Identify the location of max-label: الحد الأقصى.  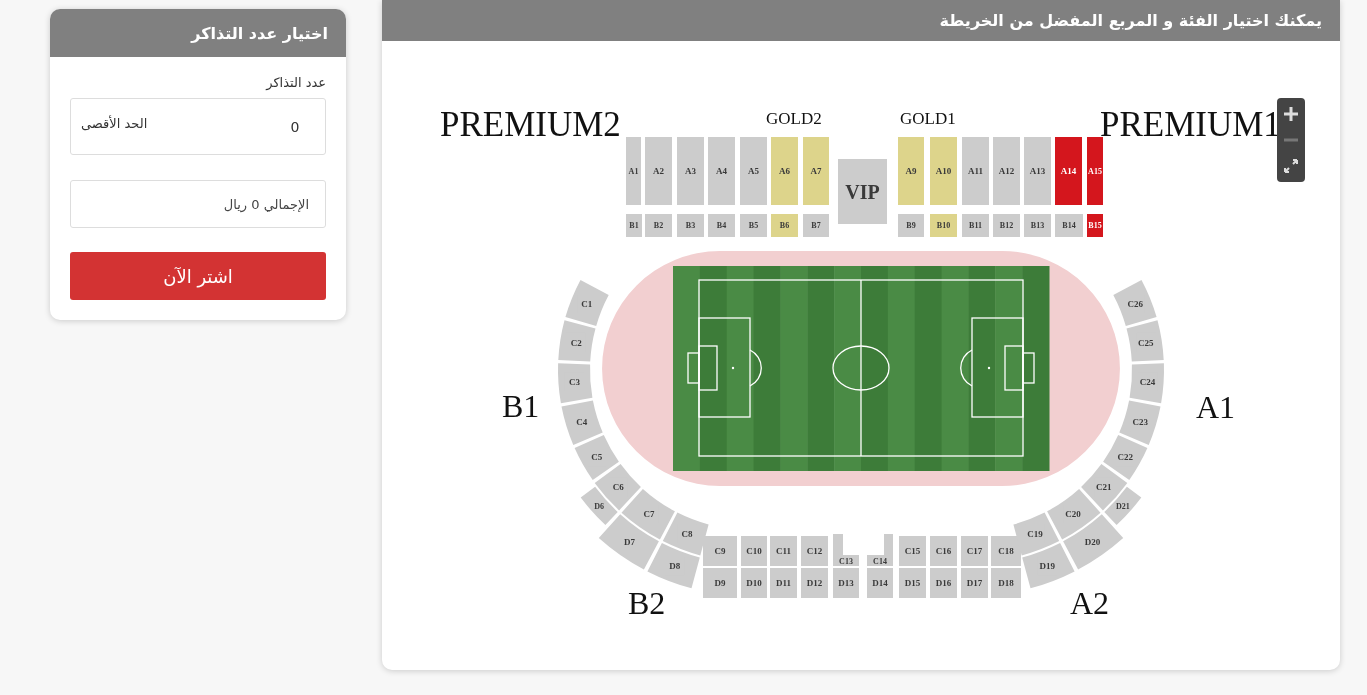
(114, 123).